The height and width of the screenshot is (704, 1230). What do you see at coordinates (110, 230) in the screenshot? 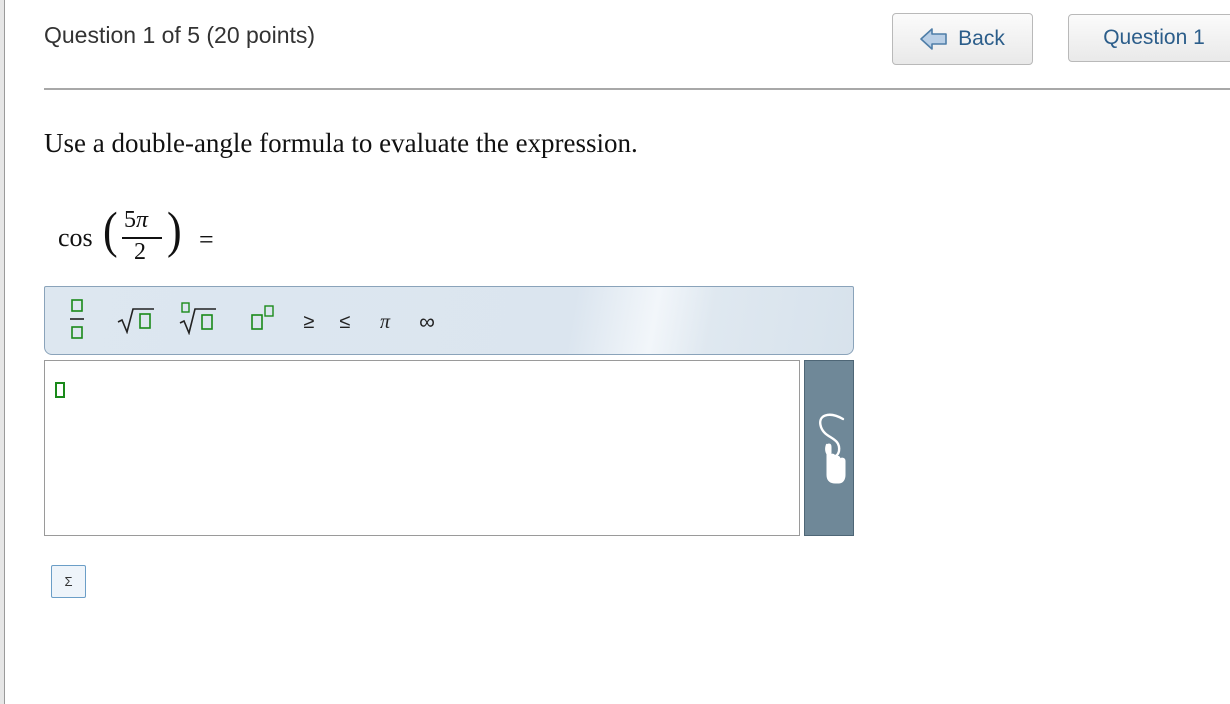
I see `left-paren: (` at bounding box center [110, 230].